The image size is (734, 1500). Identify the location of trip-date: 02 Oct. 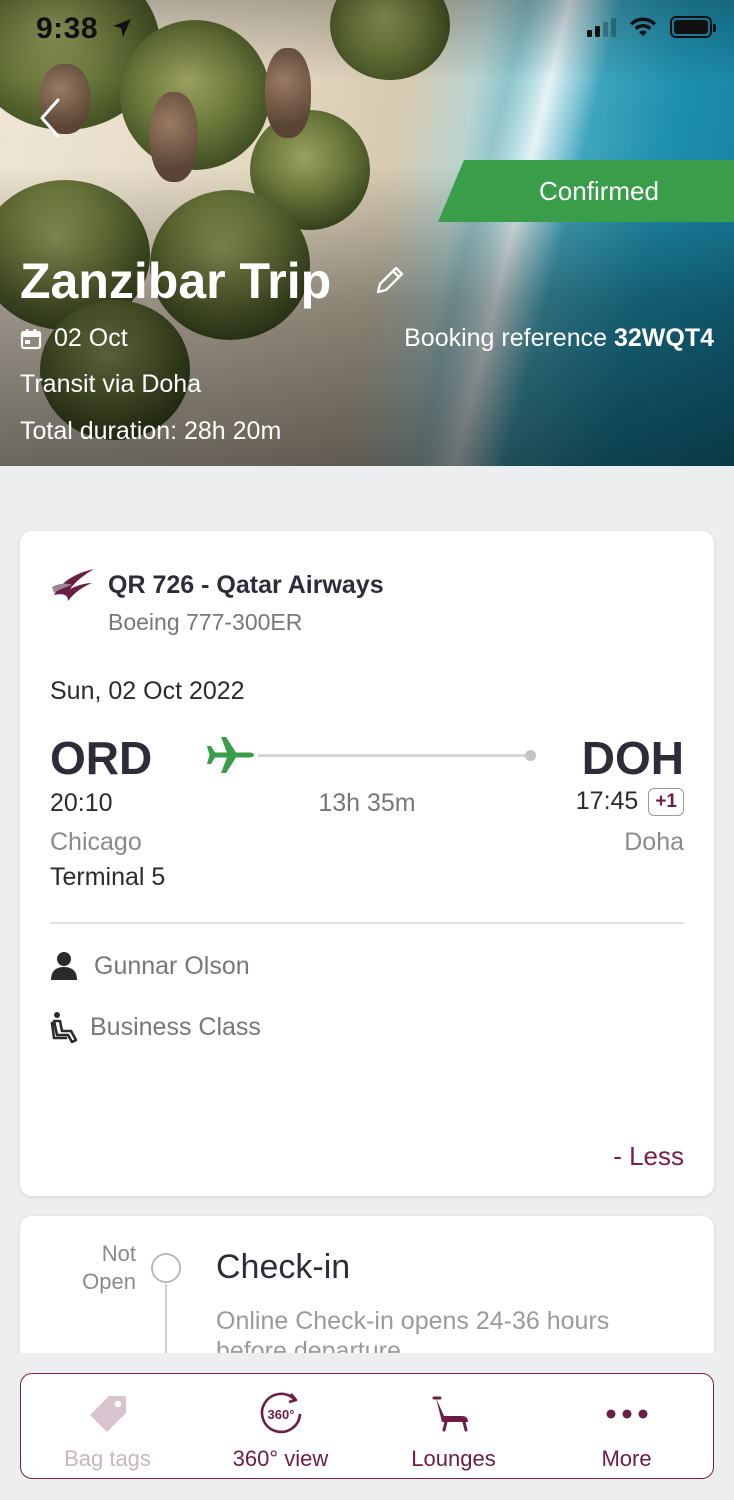
(74, 338).